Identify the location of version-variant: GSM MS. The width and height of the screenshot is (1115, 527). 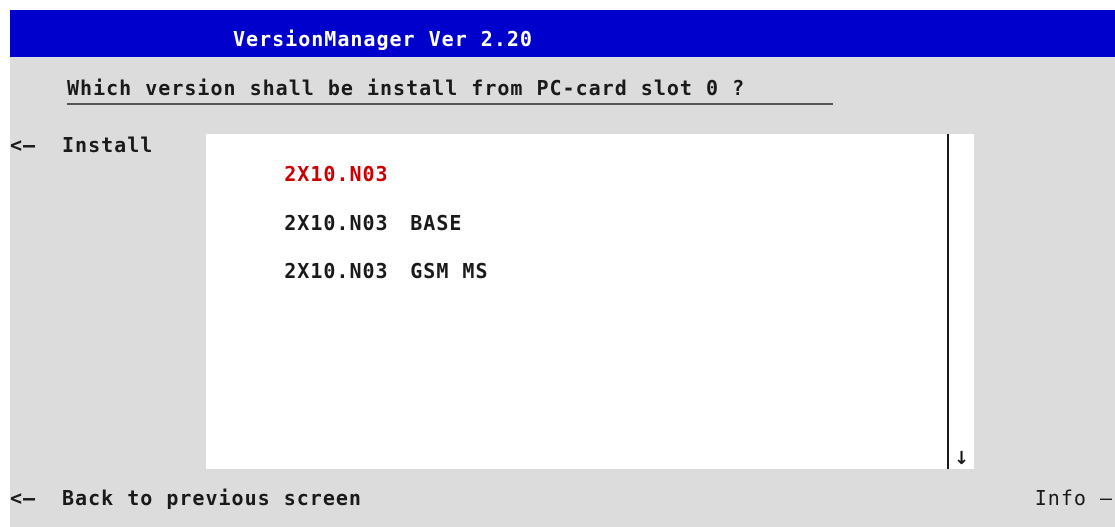
(449, 271).